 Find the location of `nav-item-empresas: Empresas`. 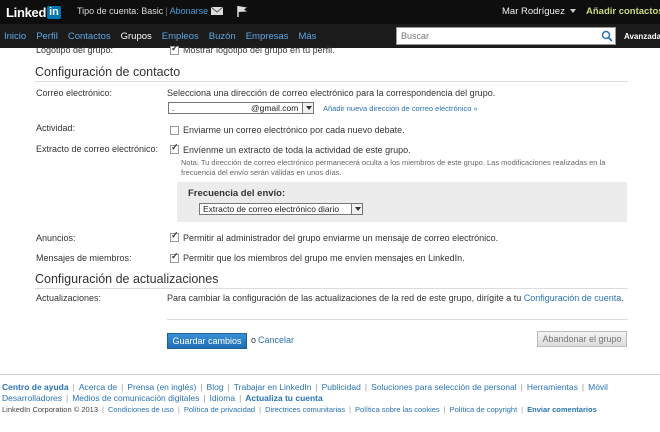

nav-item-empresas: Empresas is located at coordinates (267, 36).